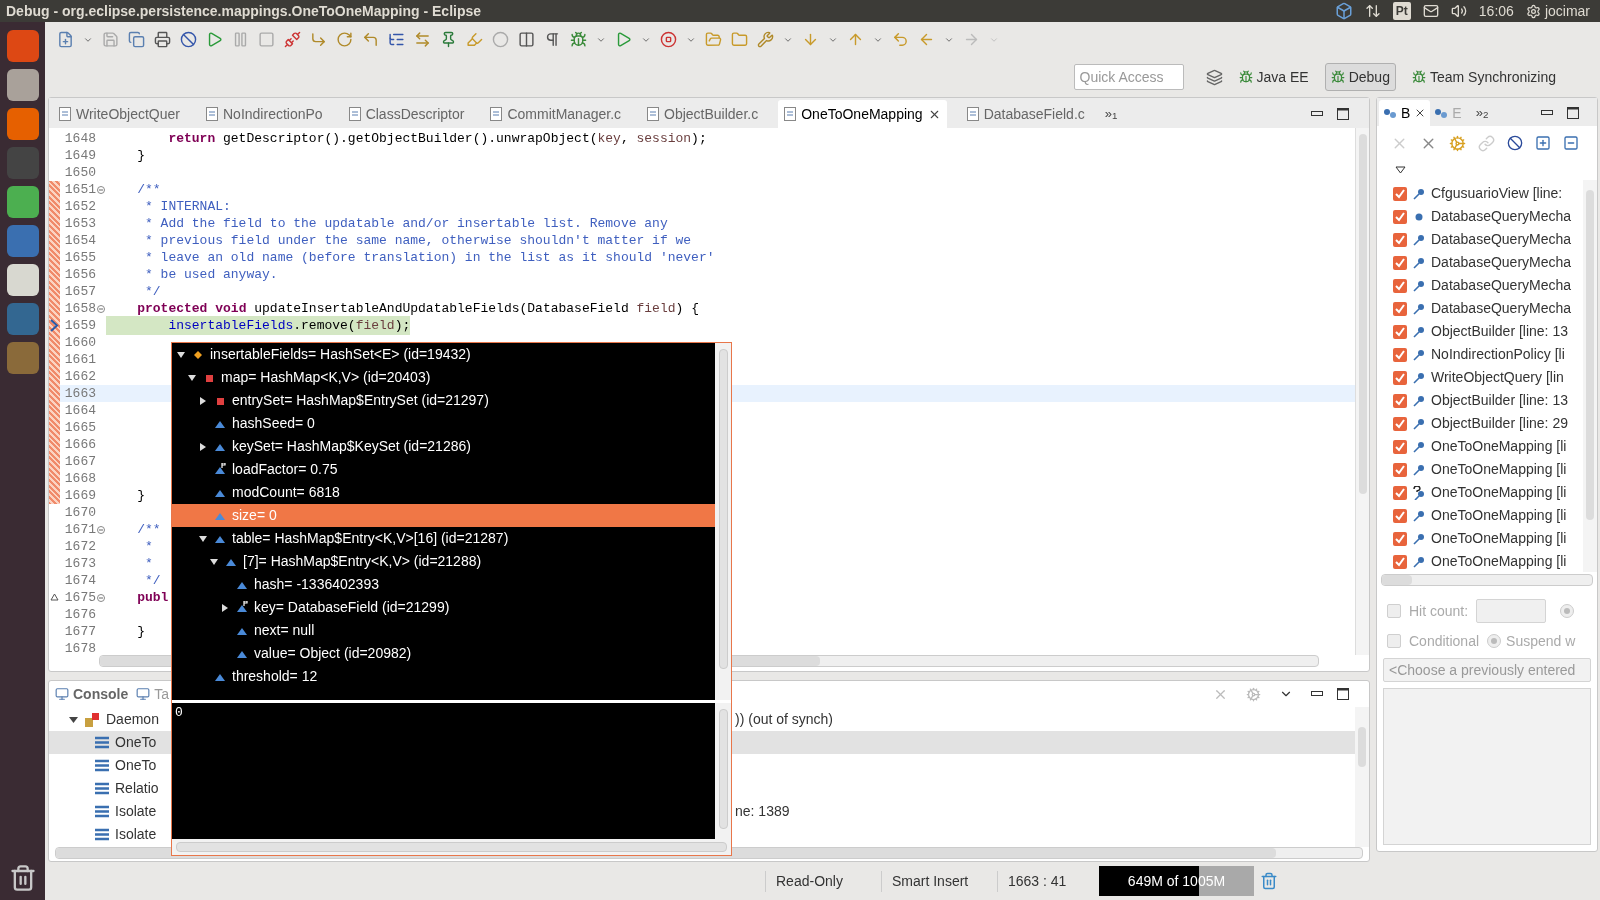 The width and height of the screenshot is (1600, 900). Describe the element at coordinates (1025, 114) in the screenshot. I see `editor-tab: DatabaseField.c` at that location.